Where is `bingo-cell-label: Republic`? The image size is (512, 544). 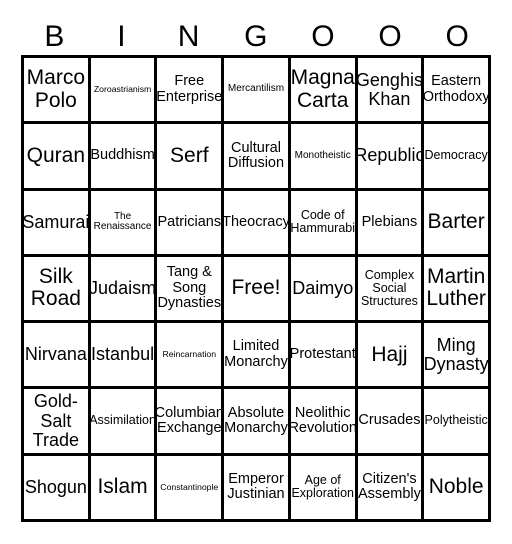 bingo-cell-label: Republic is located at coordinates (391, 155).